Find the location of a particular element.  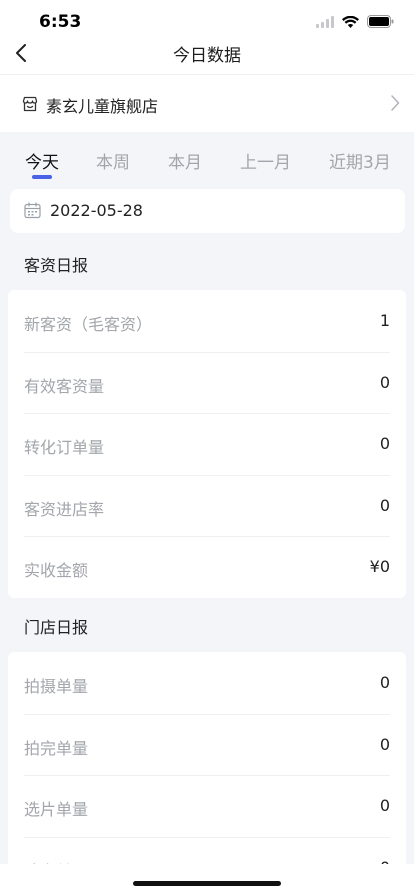

row-label: 选片单量 is located at coordinates (56, 809).